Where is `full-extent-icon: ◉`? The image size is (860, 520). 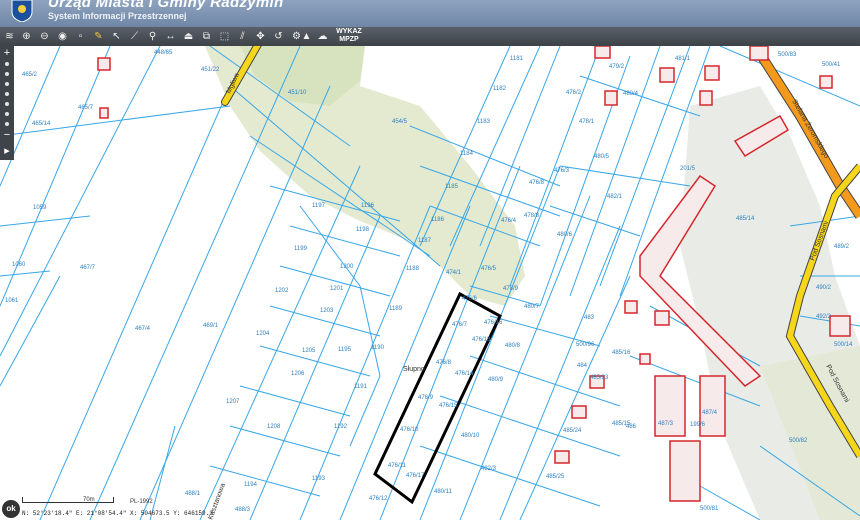 full-extent-icon: ◉ is located at coordinates (62, 36).